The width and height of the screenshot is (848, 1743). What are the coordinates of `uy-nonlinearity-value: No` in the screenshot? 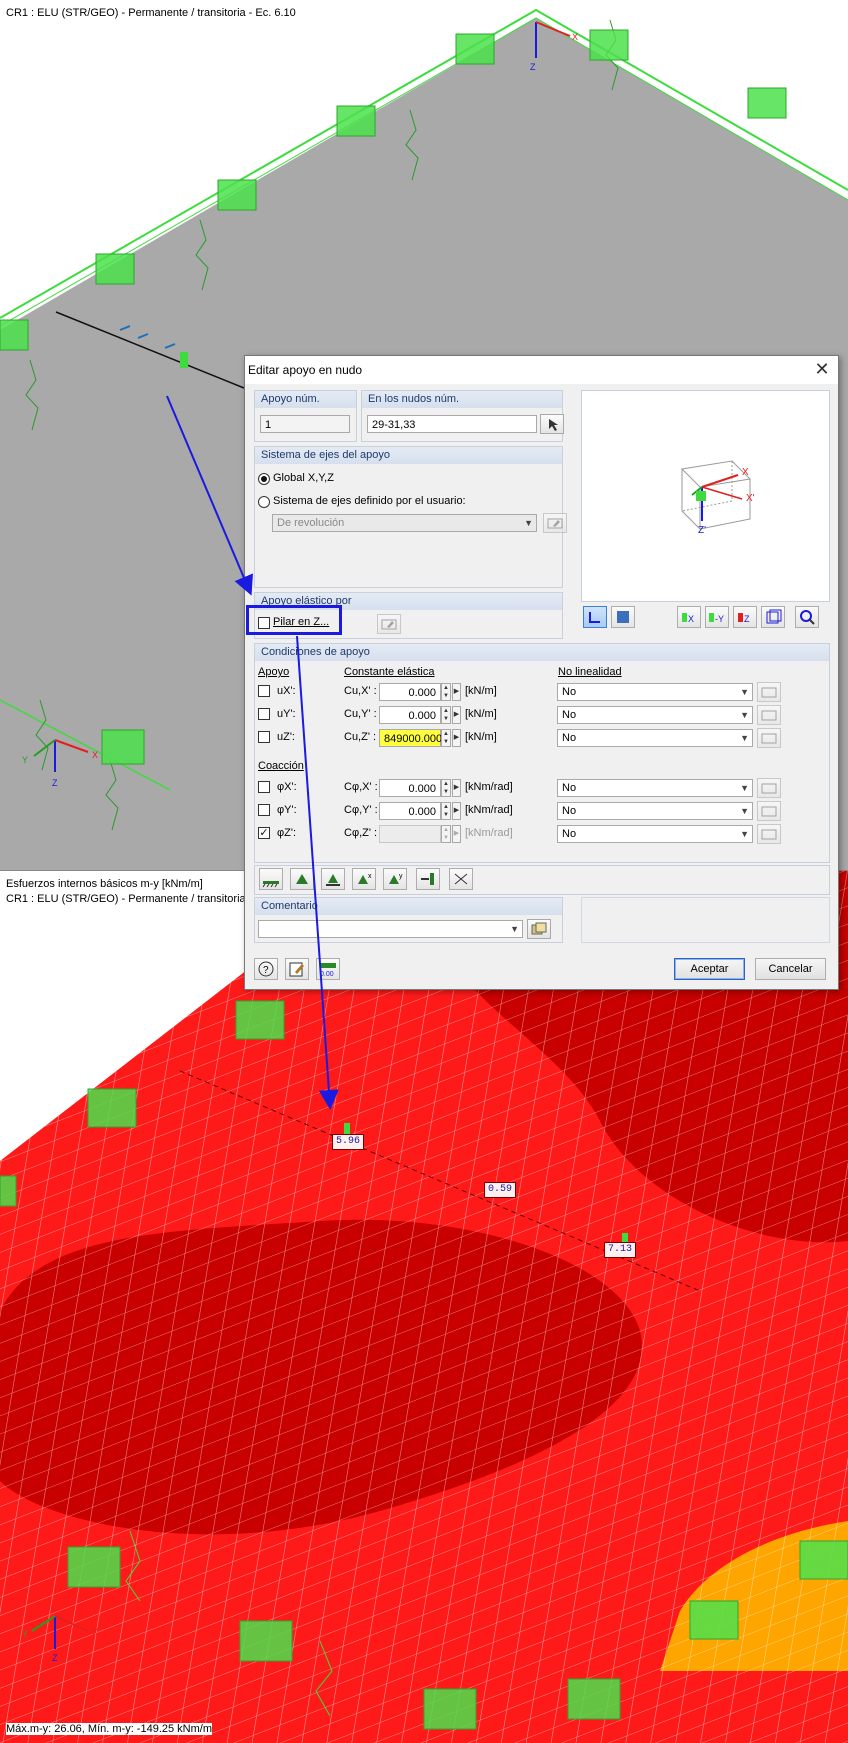 It's located at (569, 715).